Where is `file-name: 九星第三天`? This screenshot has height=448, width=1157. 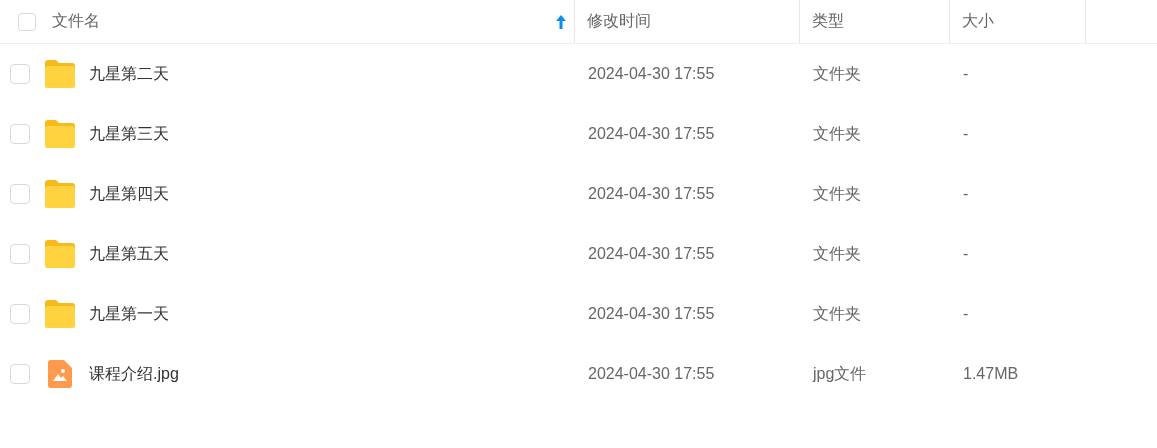 file-name: 九星第三天 is located at coordinates (129, 134).